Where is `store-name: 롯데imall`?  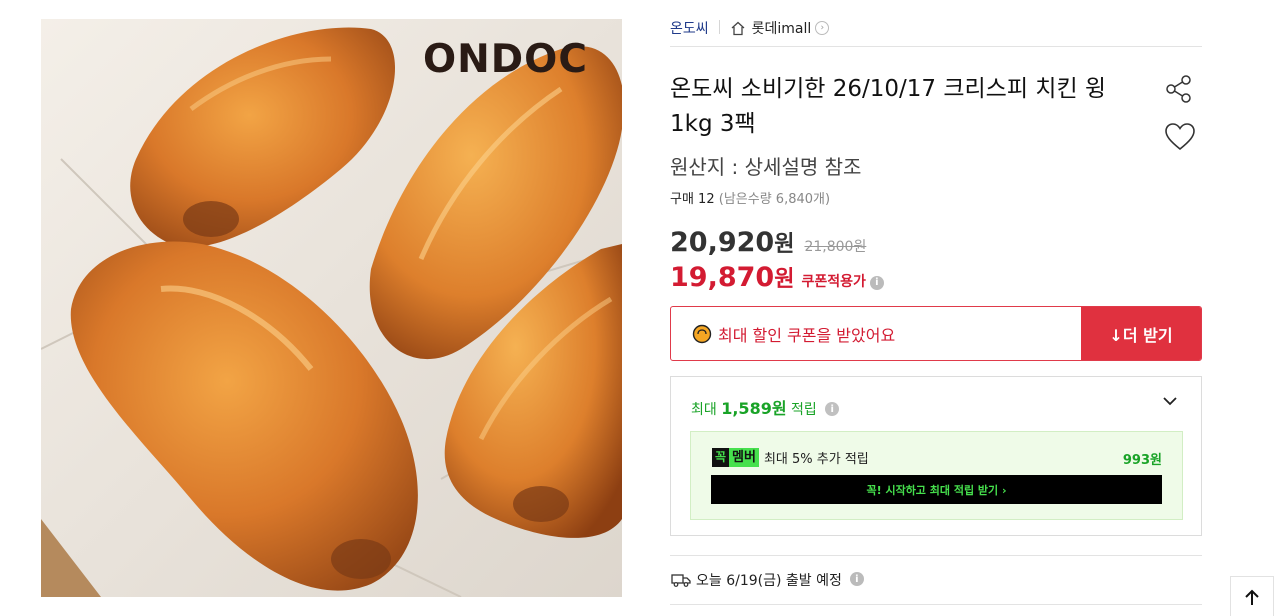 store-name: 롯데imall is located at coordinates (781, 29).